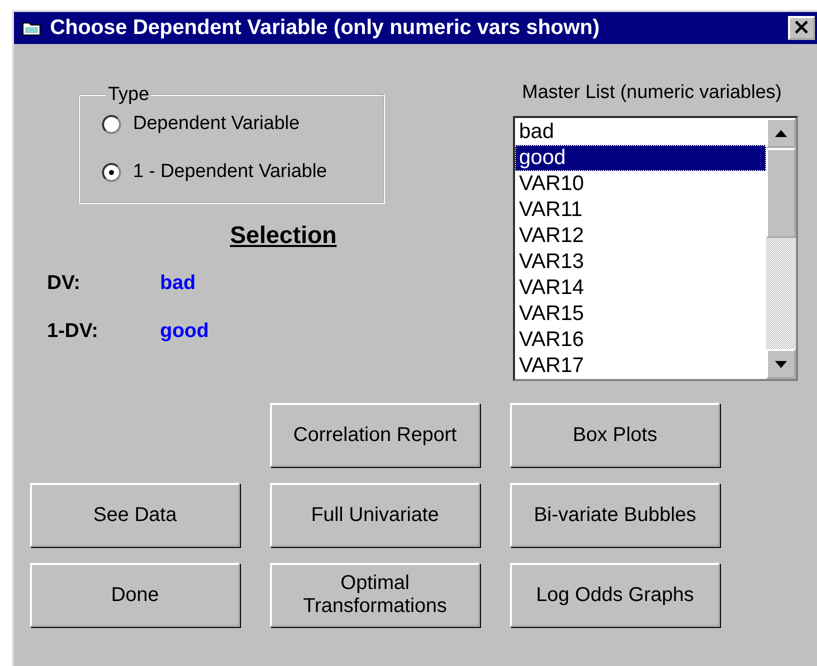 This screenshot has width=817, height=666. I want to click on list-item: VAR10, so click(640, 184).